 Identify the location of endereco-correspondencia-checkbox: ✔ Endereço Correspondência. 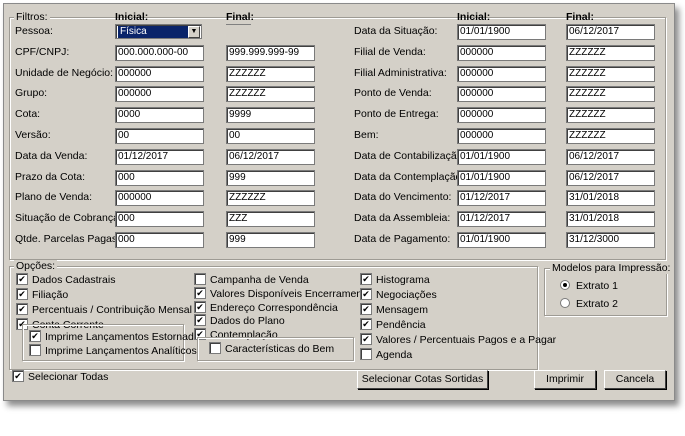
(266, 307).